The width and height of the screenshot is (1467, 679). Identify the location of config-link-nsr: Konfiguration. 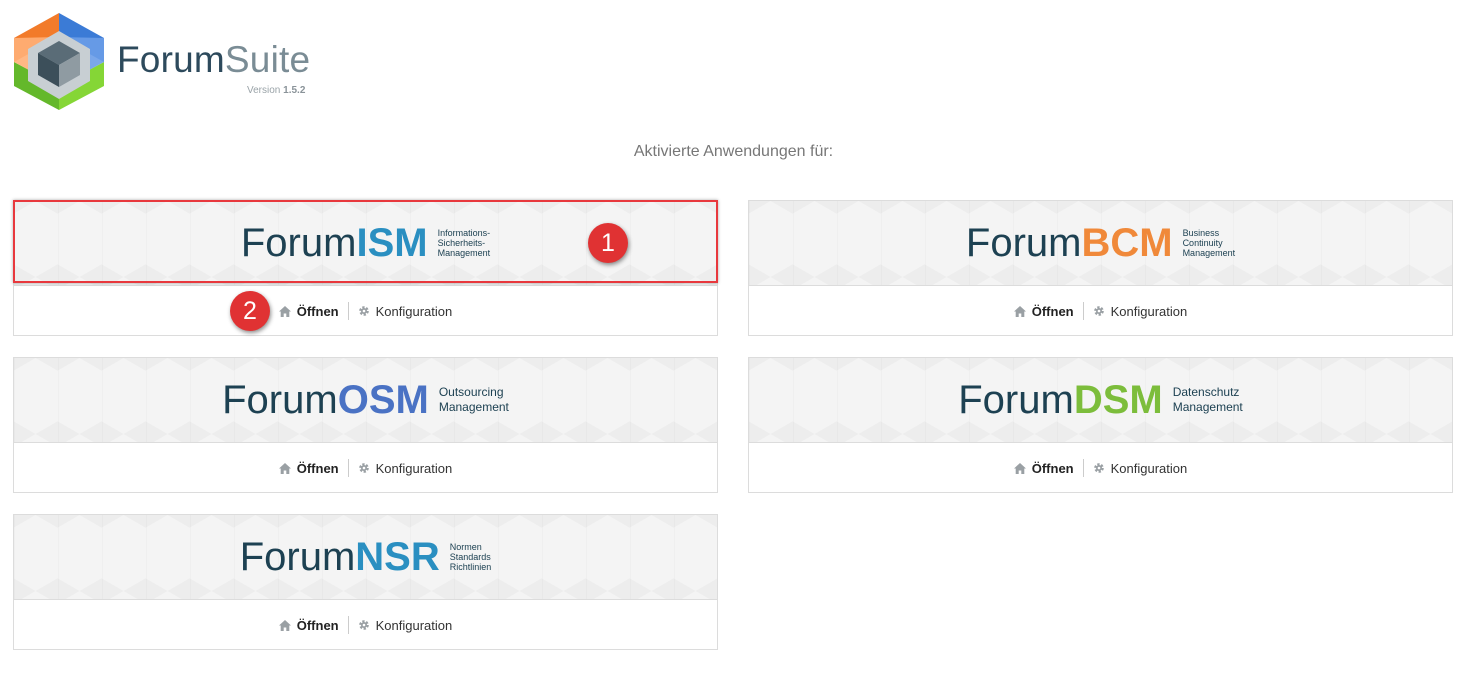
(405, 625).